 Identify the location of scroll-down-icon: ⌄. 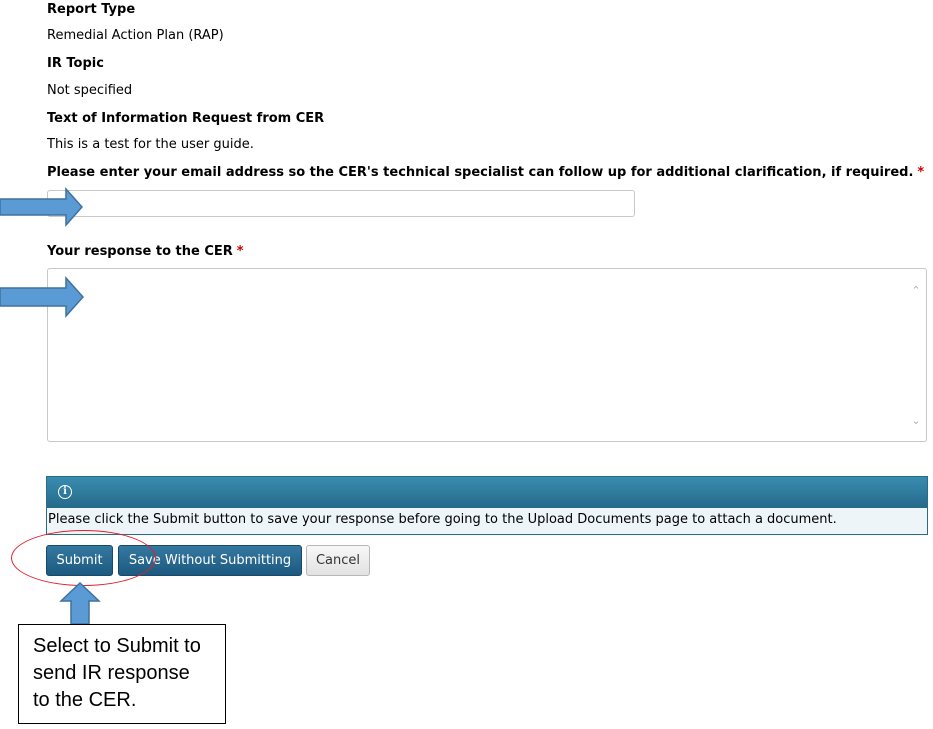
(916, 421).